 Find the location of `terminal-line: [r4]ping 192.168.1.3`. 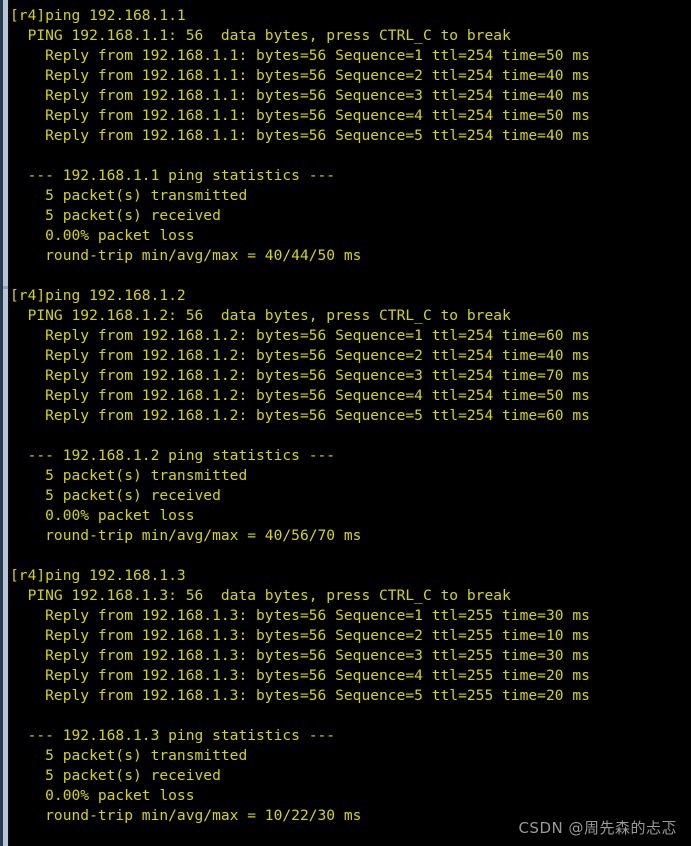

terminal-line: [r4]ping 192.168.1.3 is located at coordinates (98, 575).